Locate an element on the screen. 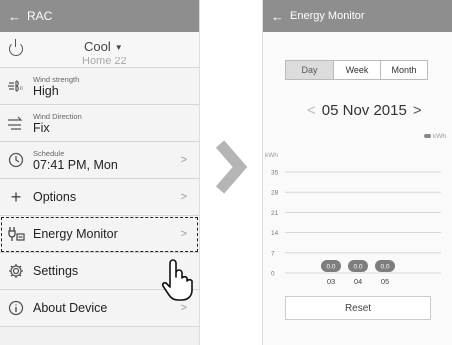 The image size is (452, 345). wind-strength-item: ll Wind strength High is located at coordinates (99, 86).